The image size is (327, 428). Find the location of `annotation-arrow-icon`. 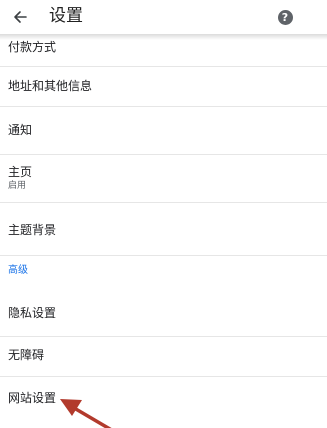

annotation-arrow-icon is located at coordinates (86, 413).